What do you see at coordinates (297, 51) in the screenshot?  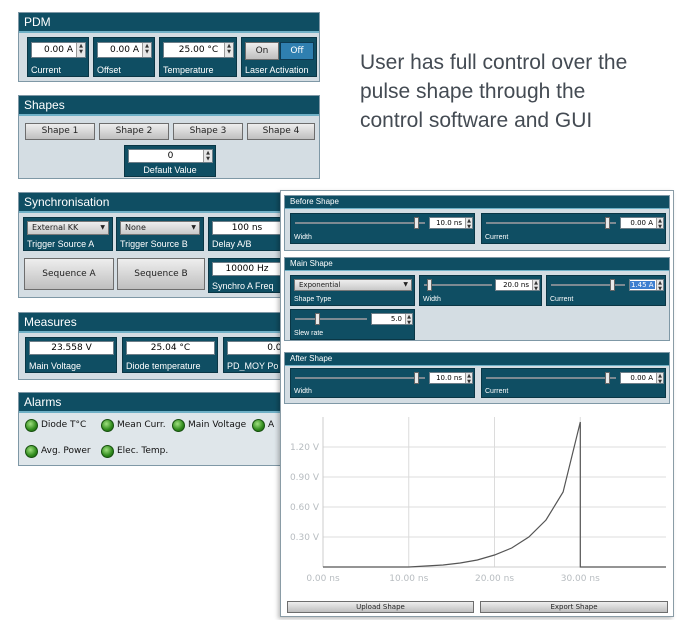 I see `laser-off-button: Off` at bounding box center [297, 51].